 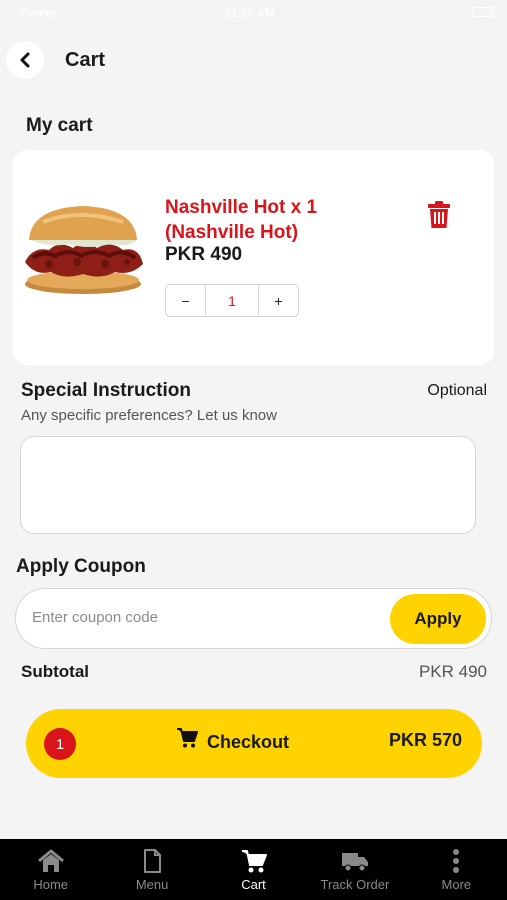 I want to click on apply-coupon-button: Apply, so click(x=438, y=619).